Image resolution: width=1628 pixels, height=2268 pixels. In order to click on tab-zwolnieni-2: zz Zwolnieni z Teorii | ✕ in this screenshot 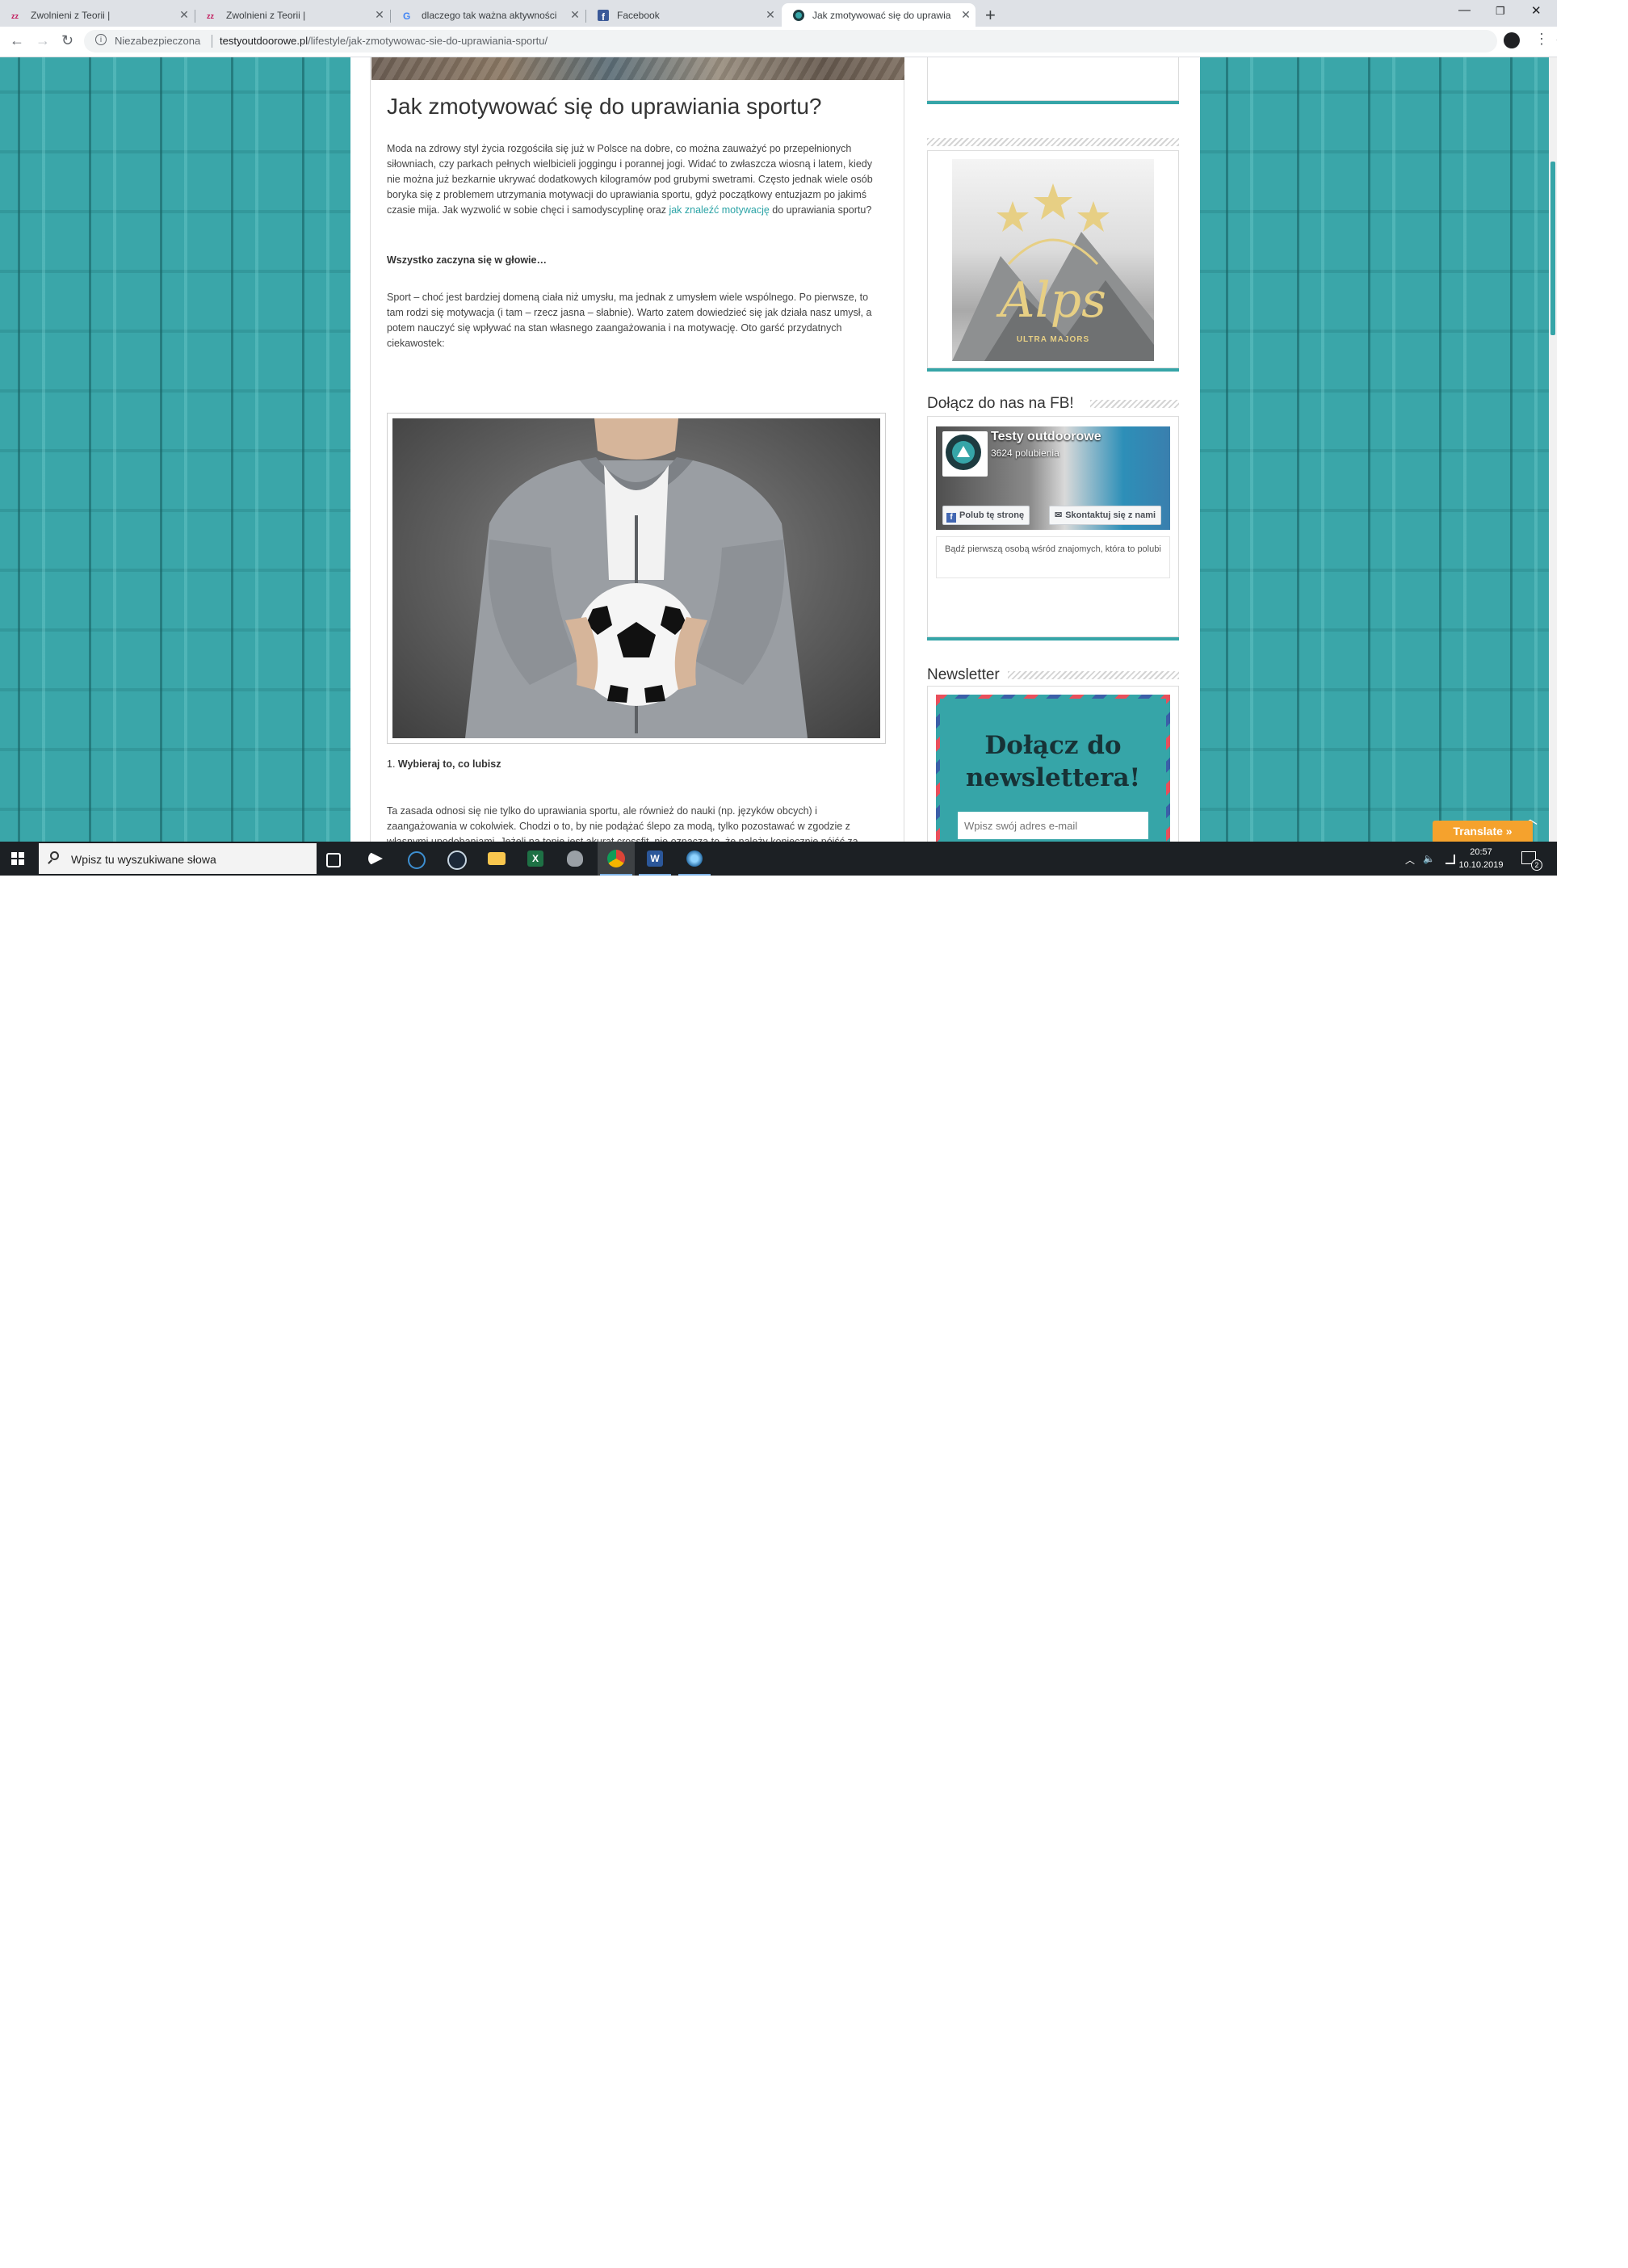, I will do `click(292, 15)`.